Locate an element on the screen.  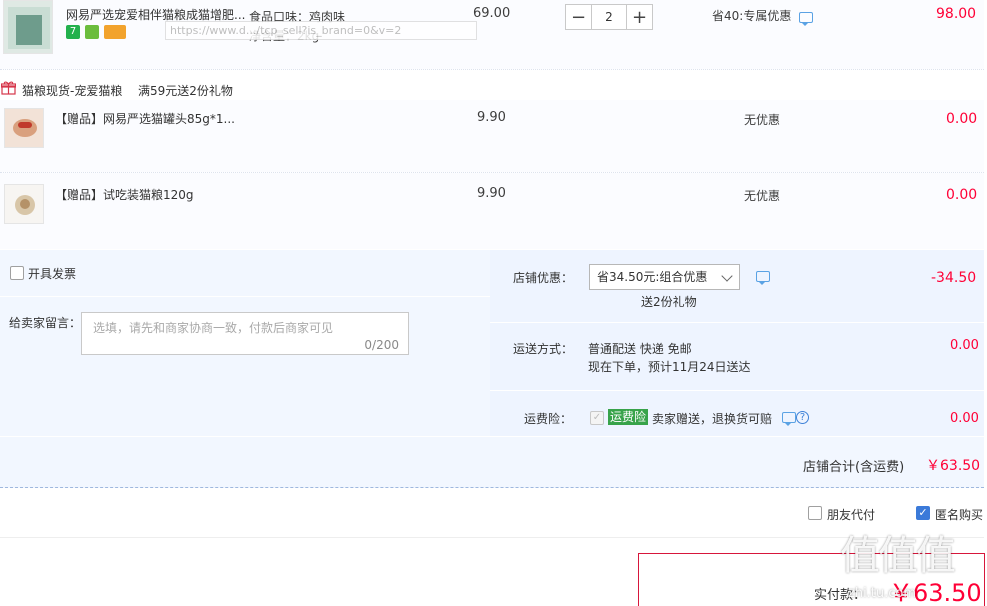
watermark-logo: 值值值 is located at coordinates (898, 556).